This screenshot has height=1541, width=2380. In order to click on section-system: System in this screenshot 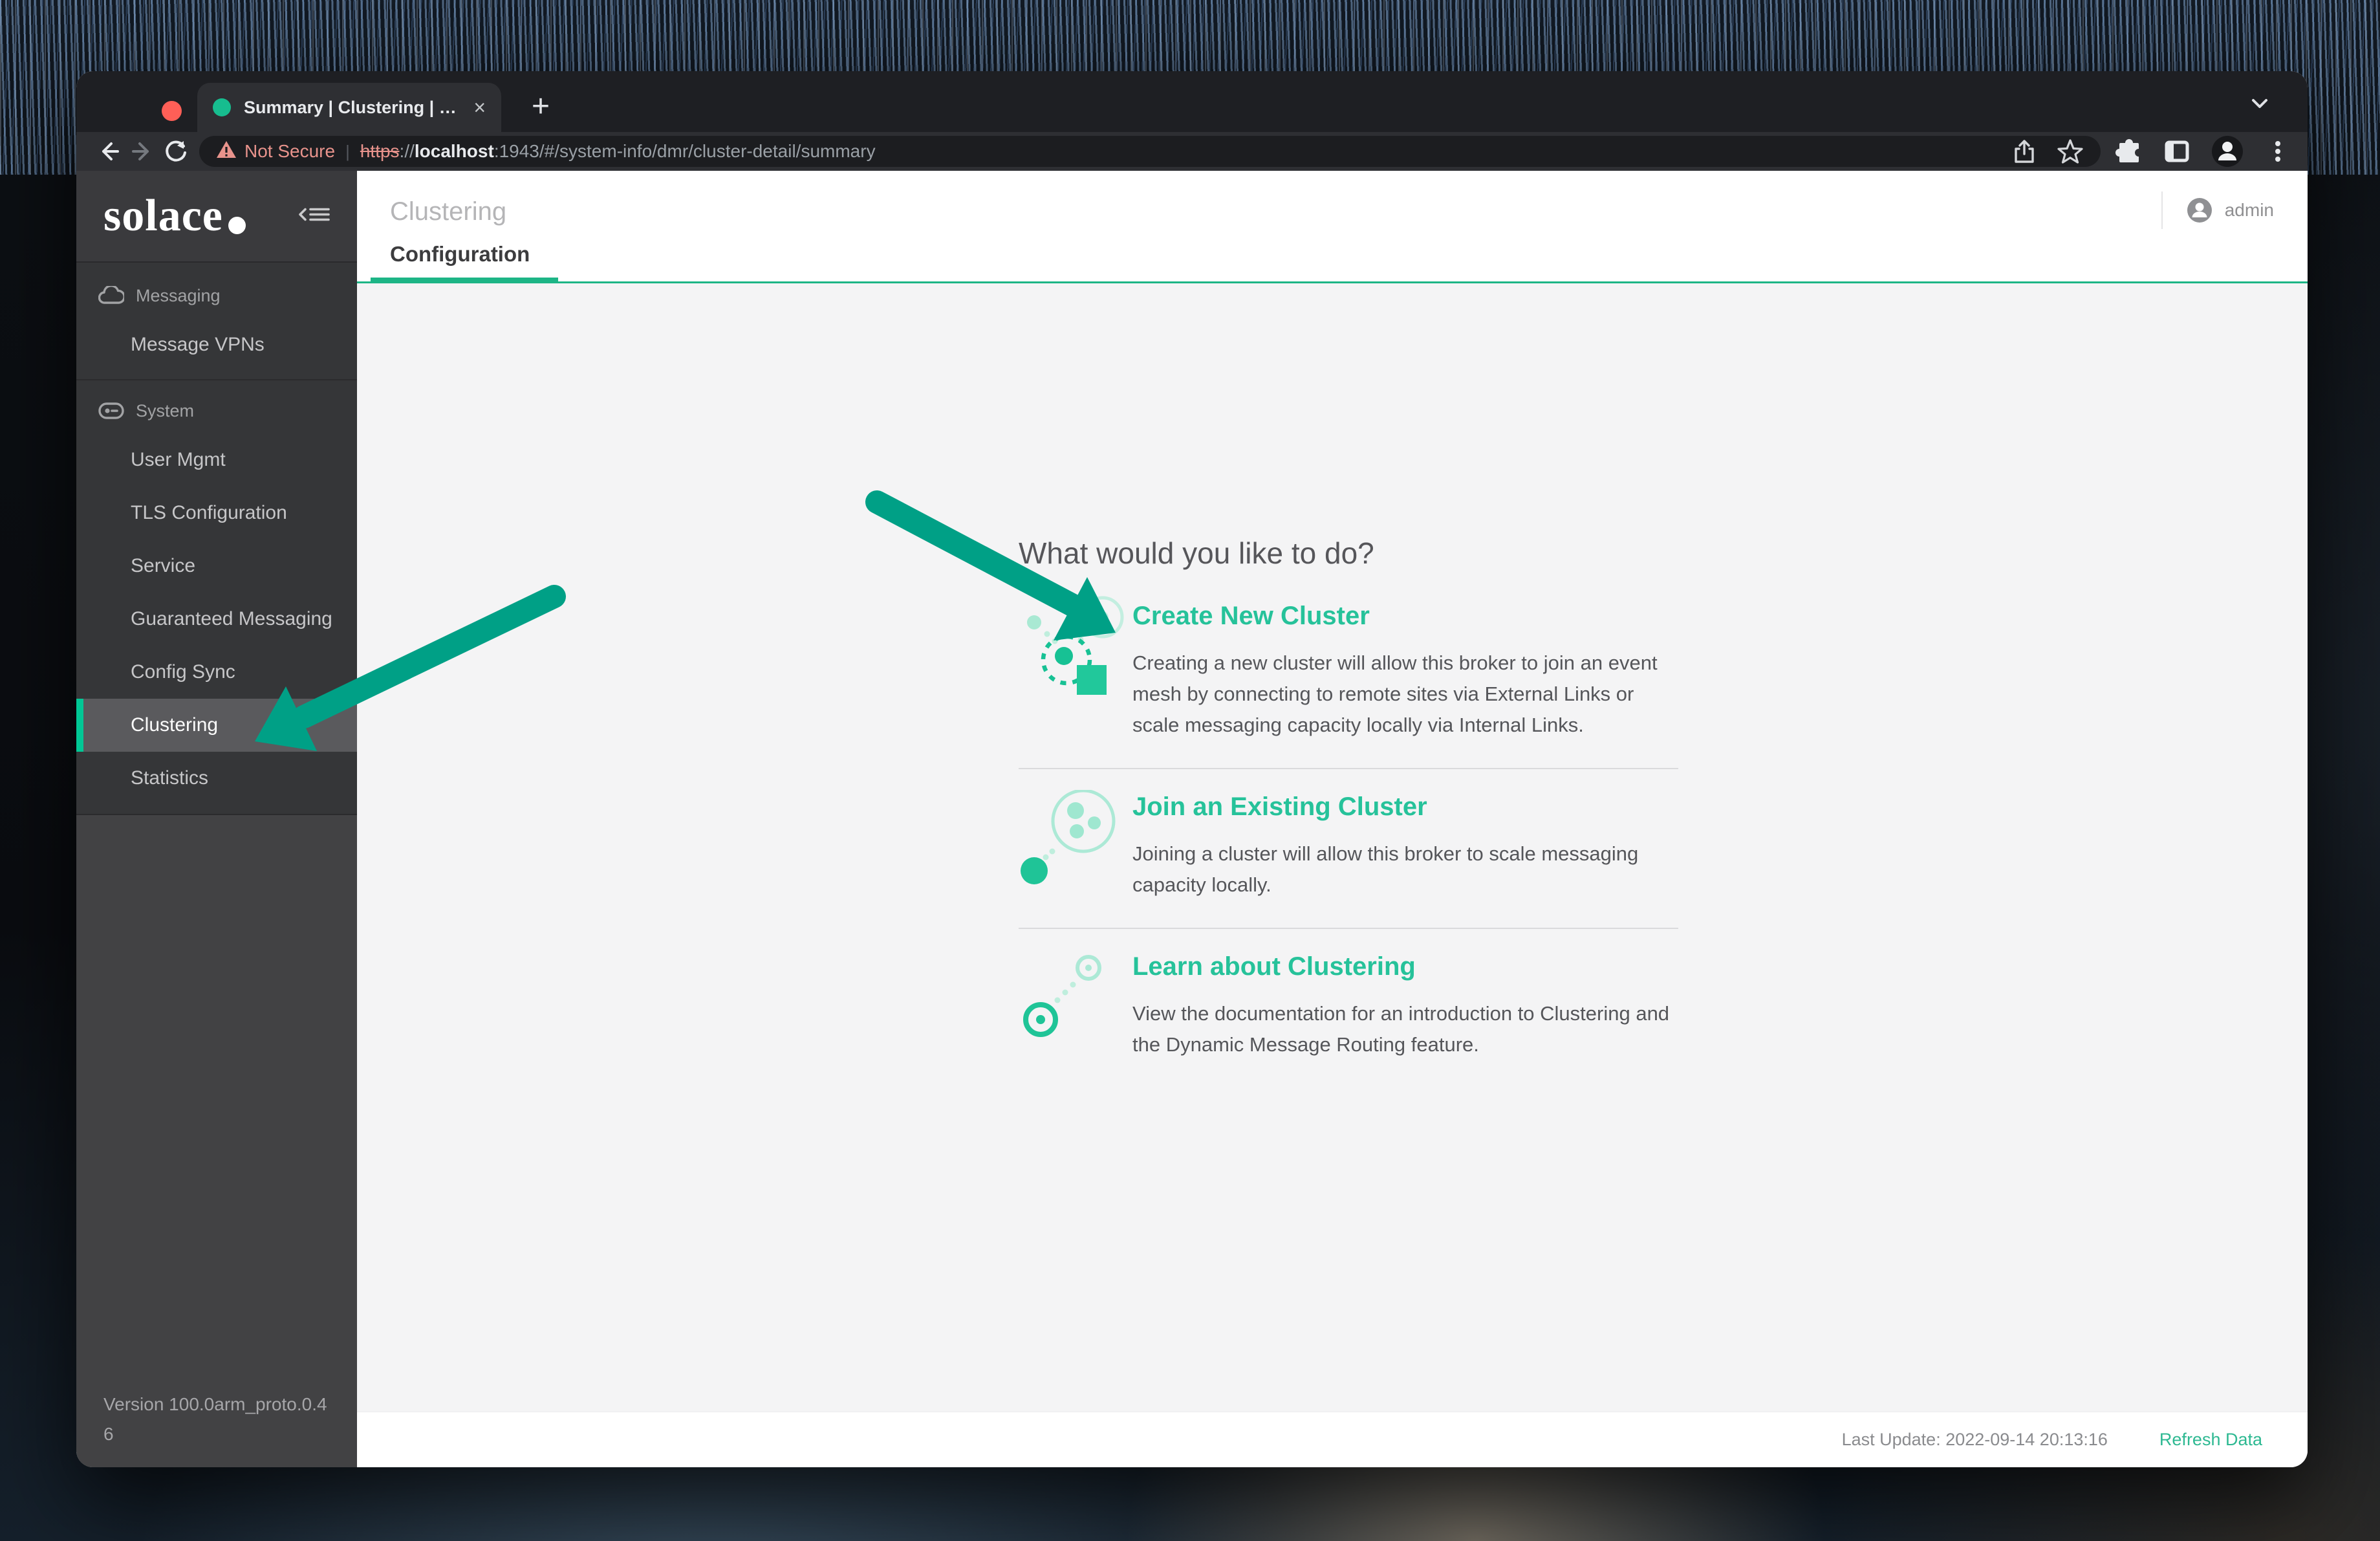, I will do `click(216, 410)`.